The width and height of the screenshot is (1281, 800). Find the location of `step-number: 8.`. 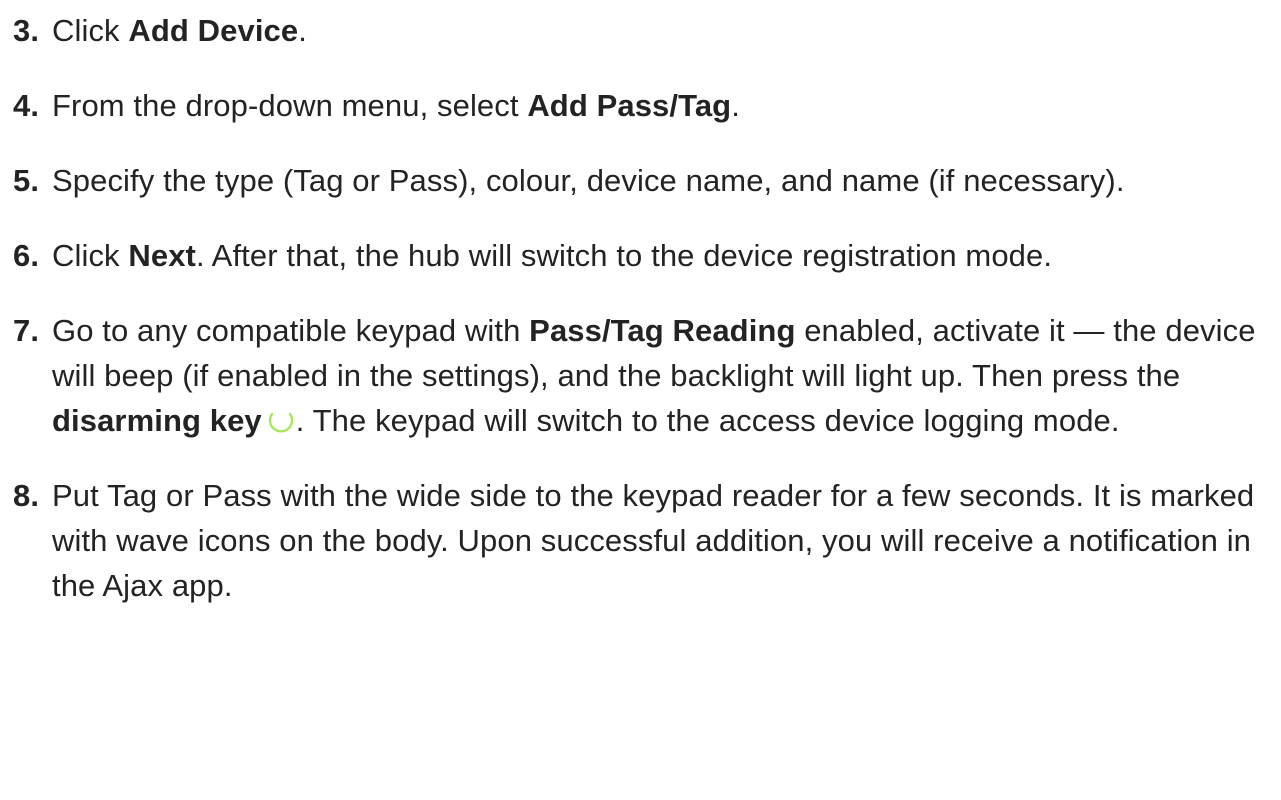

step-number: 8. is located at coordinates (26, 495).